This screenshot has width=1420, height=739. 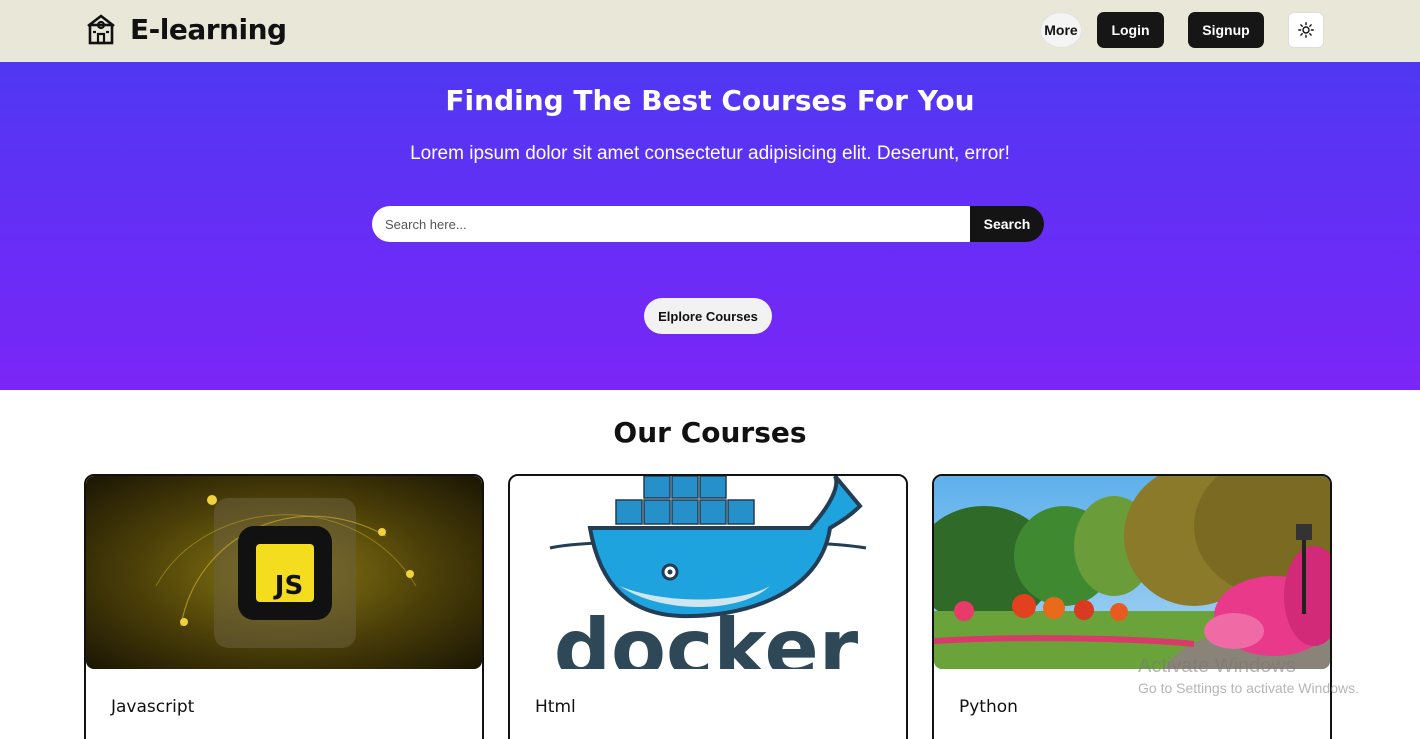 I want to click on garden-park-image, so click(x=1132, y=572).